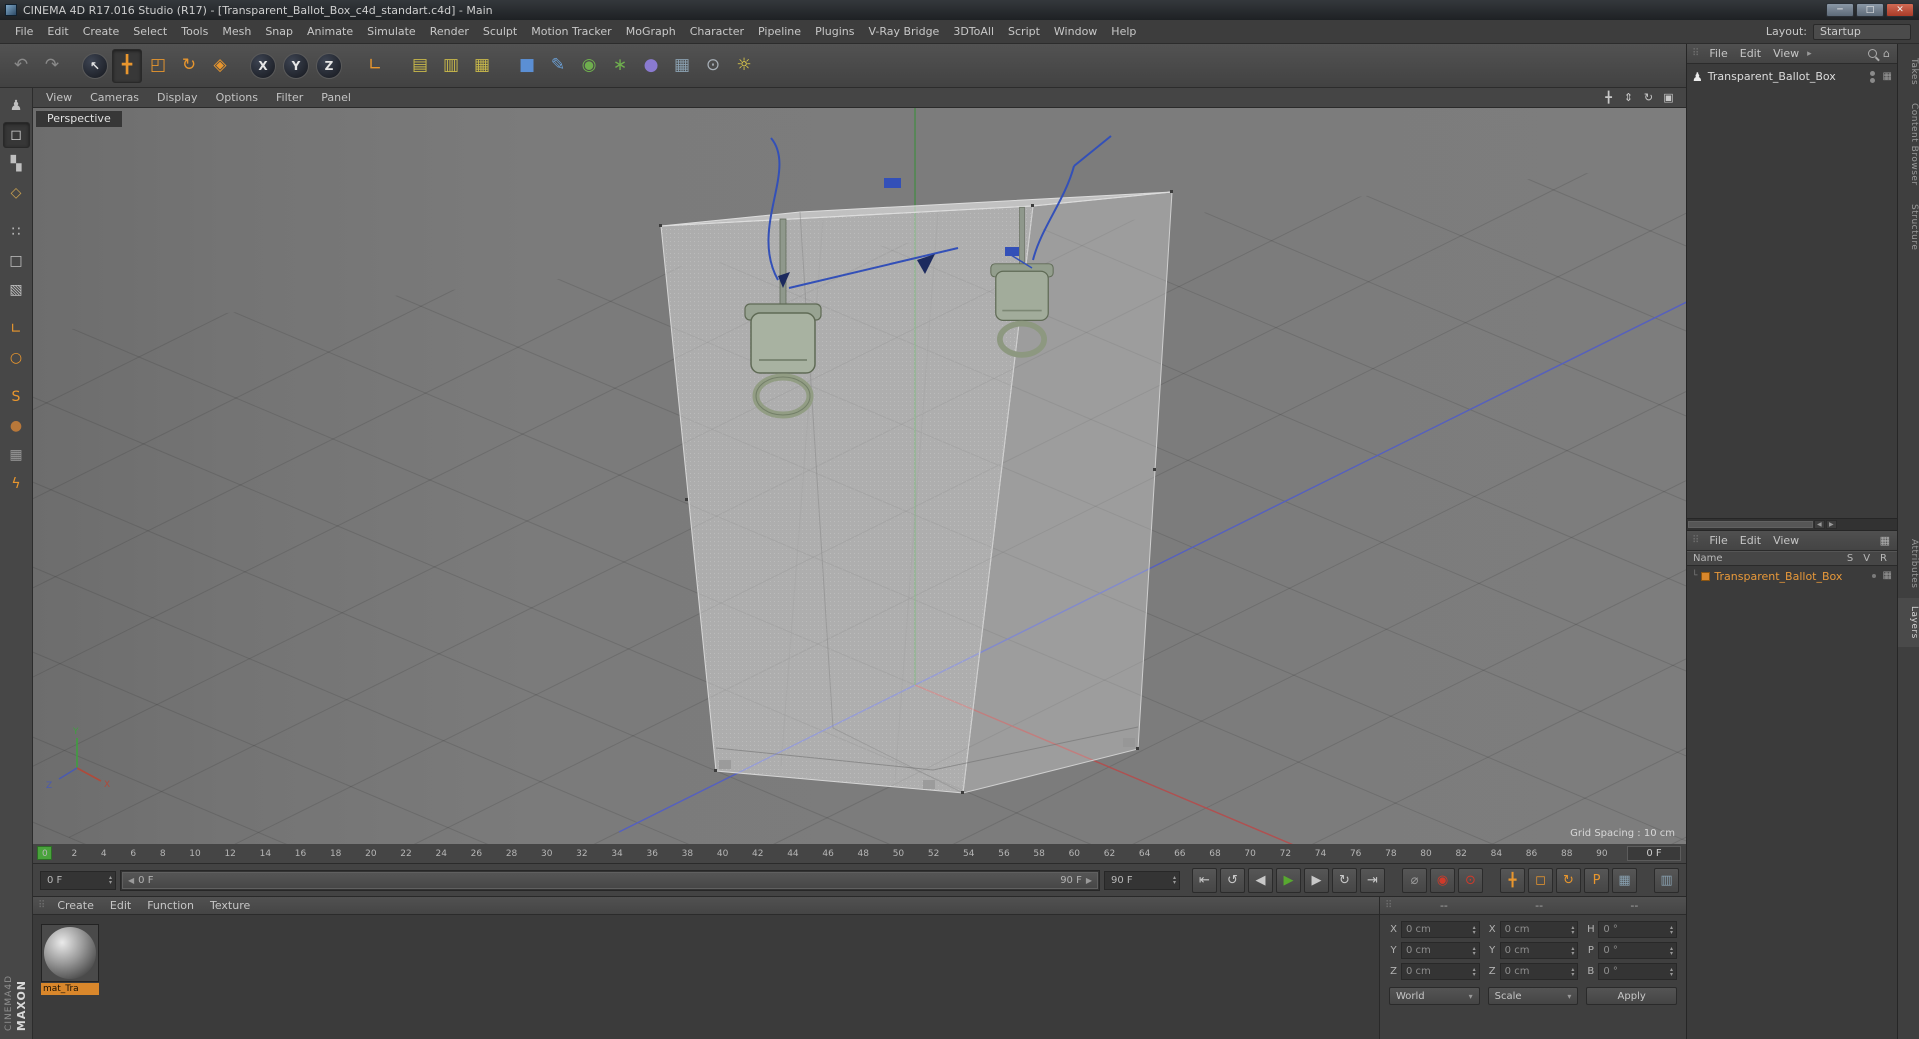 The width and height of the screenshot is (1919, 1039). I want to click on coordinate-system-button: ∟, so click(375, 66).